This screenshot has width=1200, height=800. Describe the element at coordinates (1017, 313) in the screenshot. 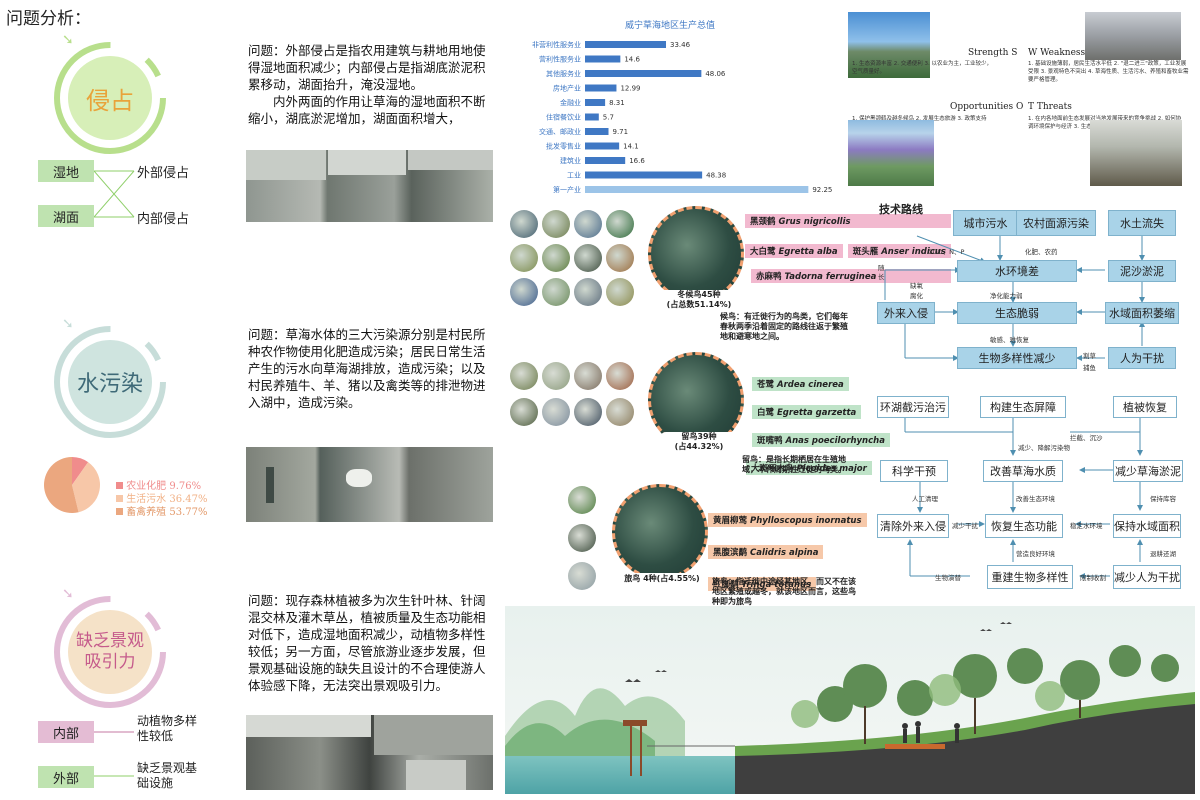

I see `flow-fragile: 生态脆弱` at that location.